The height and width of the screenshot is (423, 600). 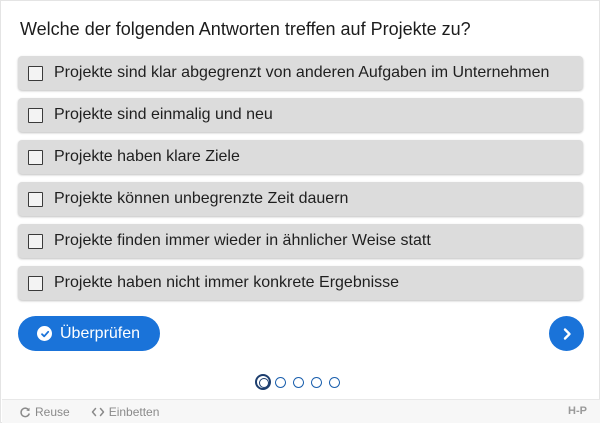 I want to click on chevron-right-icon, so click(x=567, y=333).